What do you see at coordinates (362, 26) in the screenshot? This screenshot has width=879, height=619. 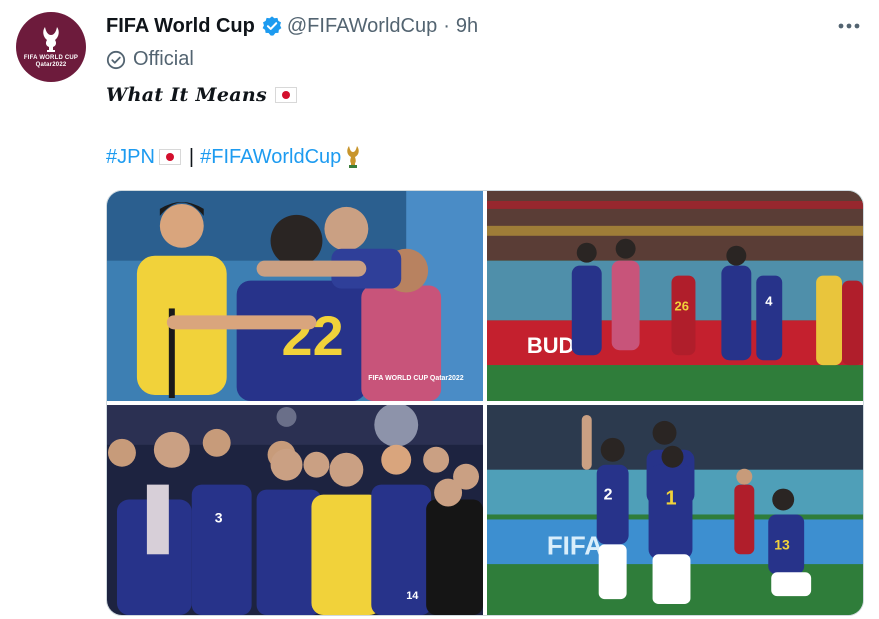 I see `author-handle: @FIFAWorldCup` at bounding box center [362, 26].